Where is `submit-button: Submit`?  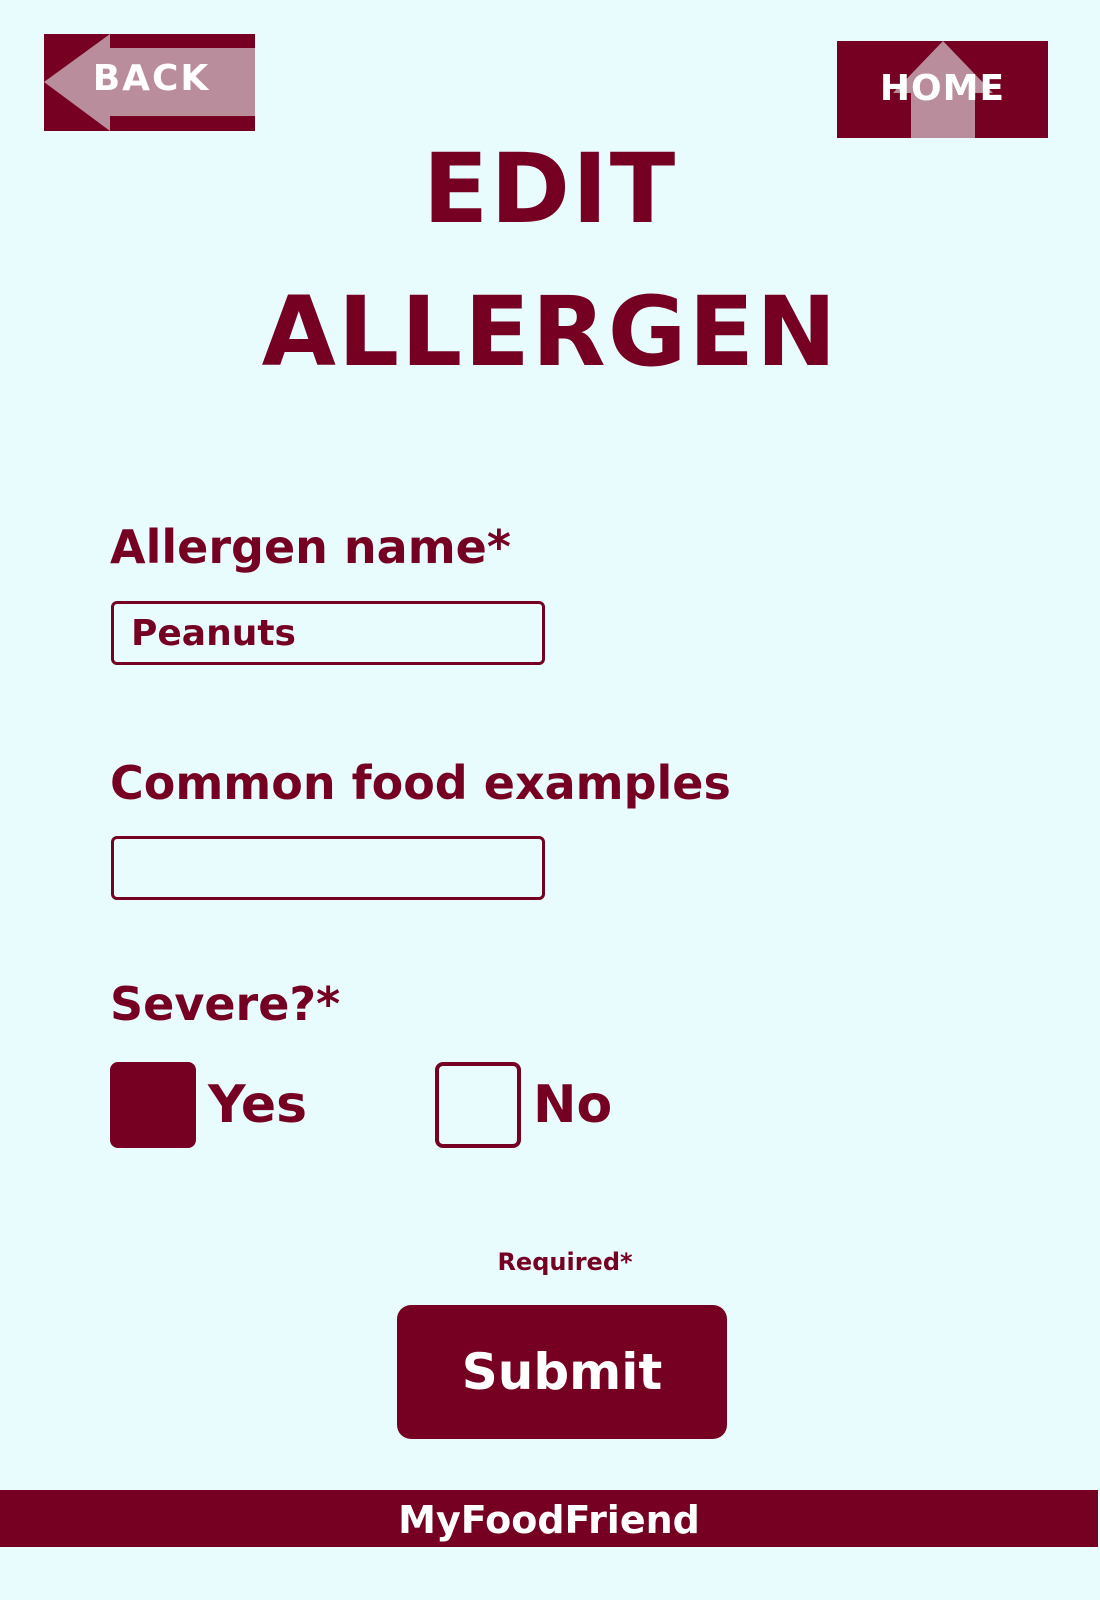
submit-button: Submit is located at coordinates (562, 1372).